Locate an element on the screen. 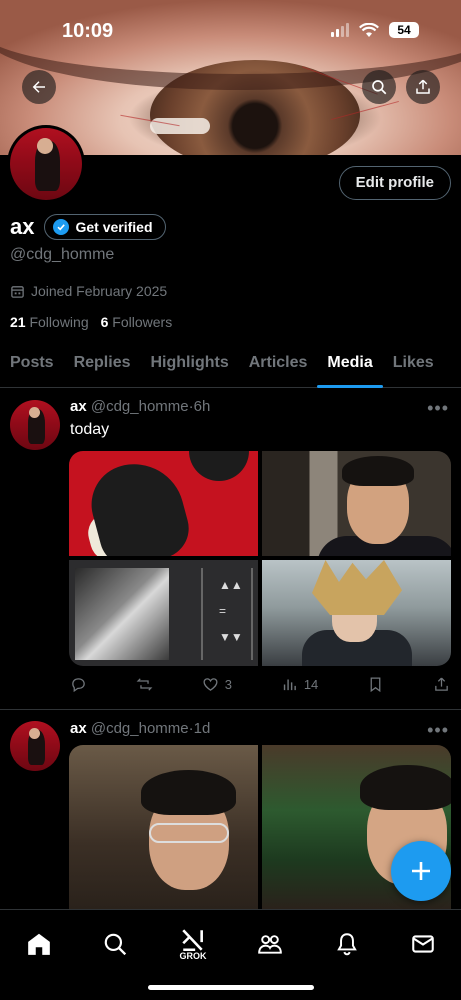 The height and width of the screenshot is (1000, 461). post-time: 6h is located at coordinates (202, 406).